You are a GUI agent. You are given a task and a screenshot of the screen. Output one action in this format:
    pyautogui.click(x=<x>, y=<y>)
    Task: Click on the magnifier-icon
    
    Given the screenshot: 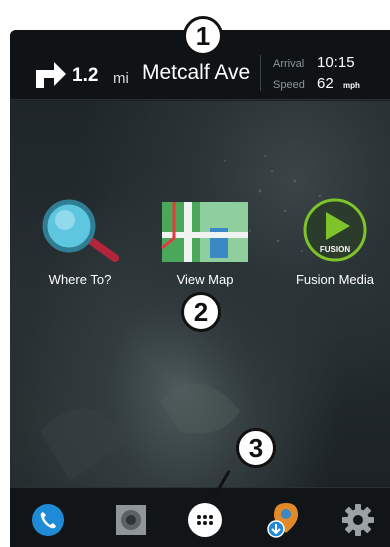 What is the action you would take?
    pyautogui.click(x=80, y=230)
    